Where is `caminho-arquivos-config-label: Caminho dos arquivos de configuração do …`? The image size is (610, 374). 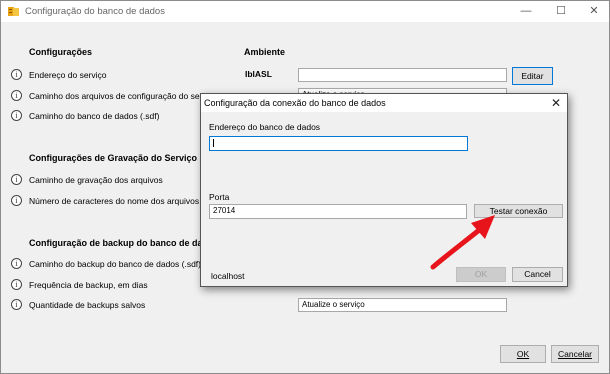 caminho-arquivos-config-label: Caminho dos arquivos de configuração do … is located at coordinates (123, 96).